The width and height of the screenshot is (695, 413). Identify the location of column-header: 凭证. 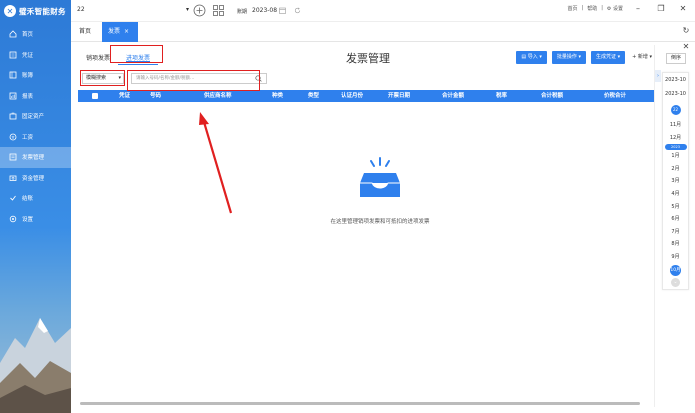
(124, 96).